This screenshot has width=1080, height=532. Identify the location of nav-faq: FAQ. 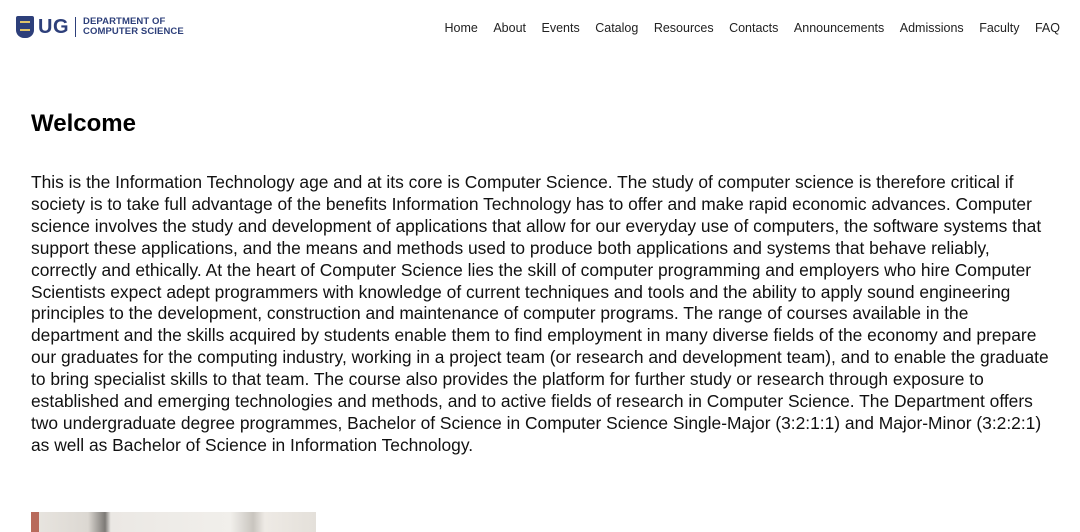
(1047, 28).